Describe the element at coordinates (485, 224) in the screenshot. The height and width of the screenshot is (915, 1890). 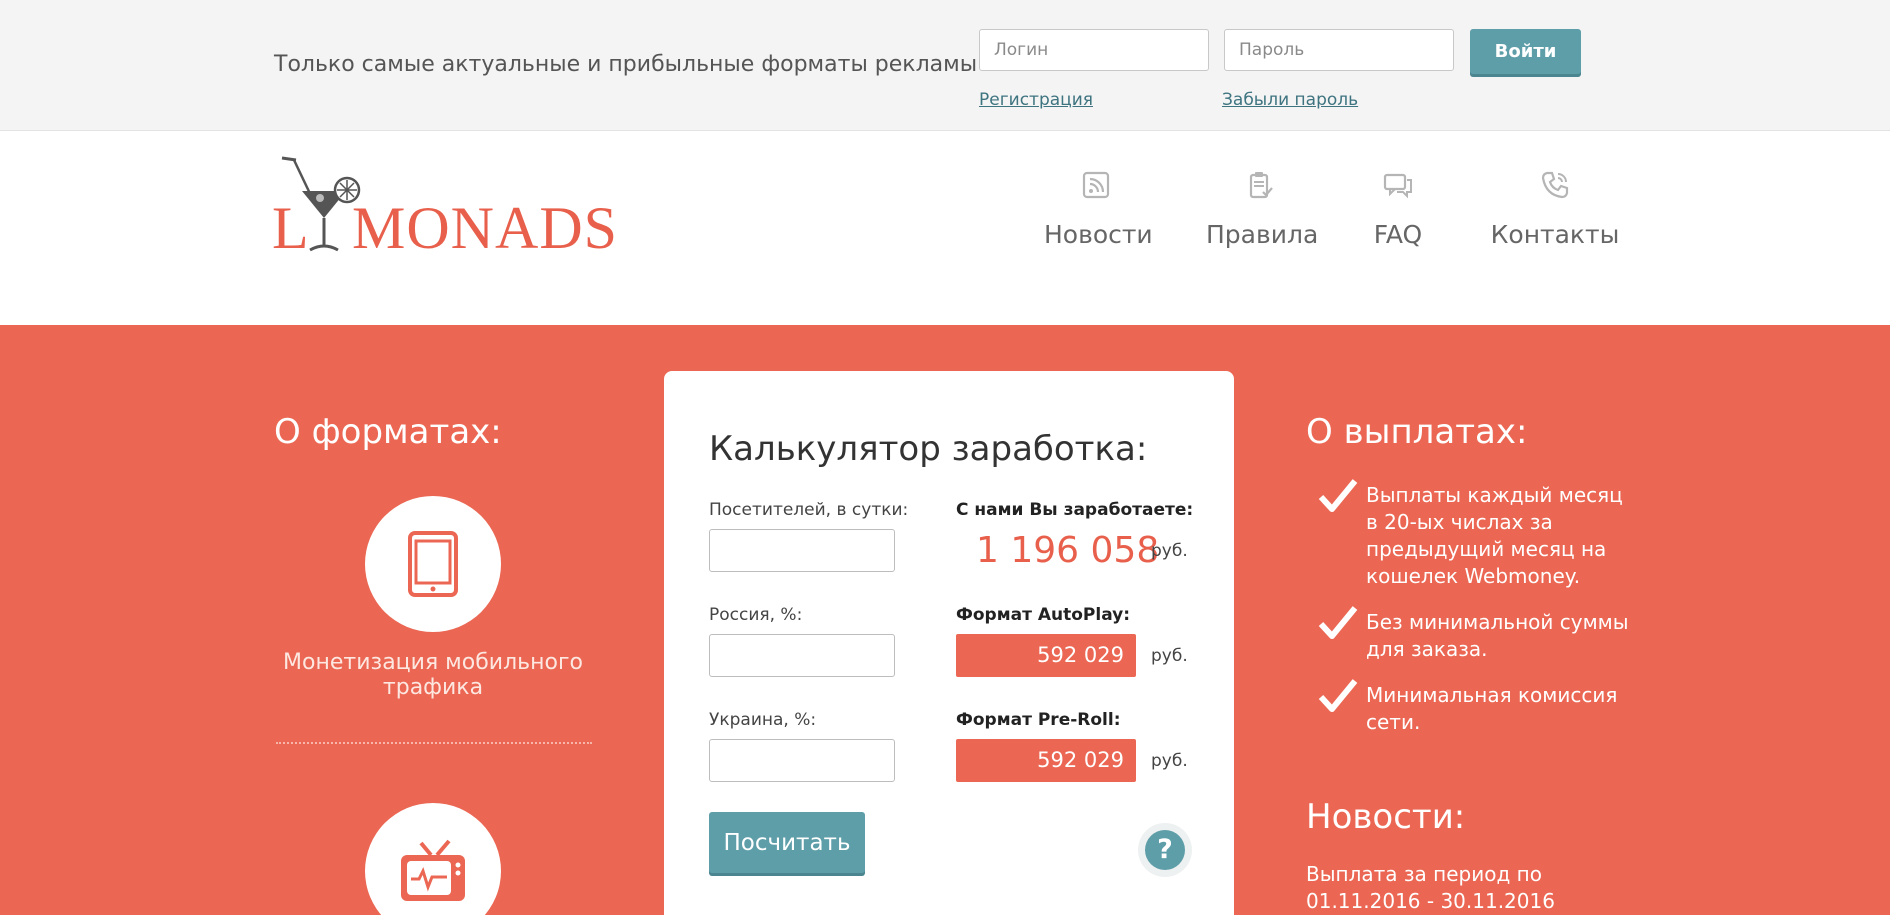
I see `svg-text: MONADS` at that location.